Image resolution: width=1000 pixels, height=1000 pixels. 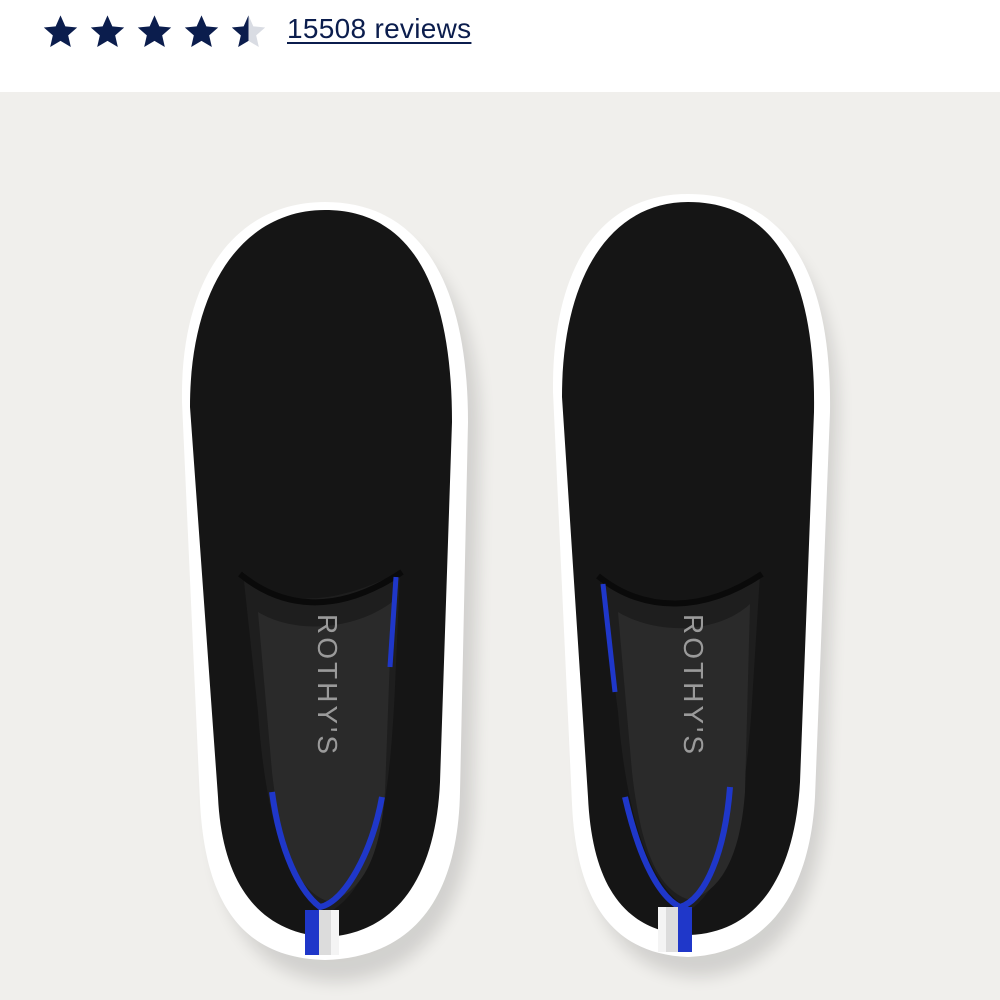 I want to click on right-insole-brand: ROTHY'S, so click(x=693, y=685).